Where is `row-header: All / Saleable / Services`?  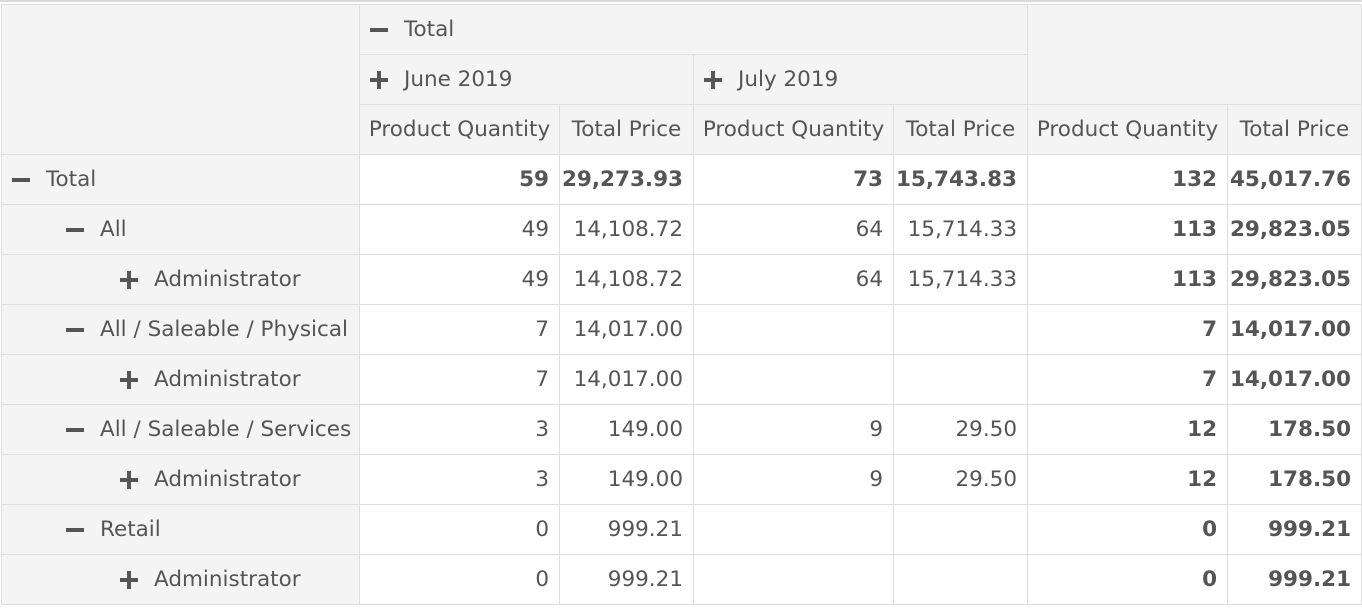
row-header: All / Saleable / Services is located at coordinates (180, 429).